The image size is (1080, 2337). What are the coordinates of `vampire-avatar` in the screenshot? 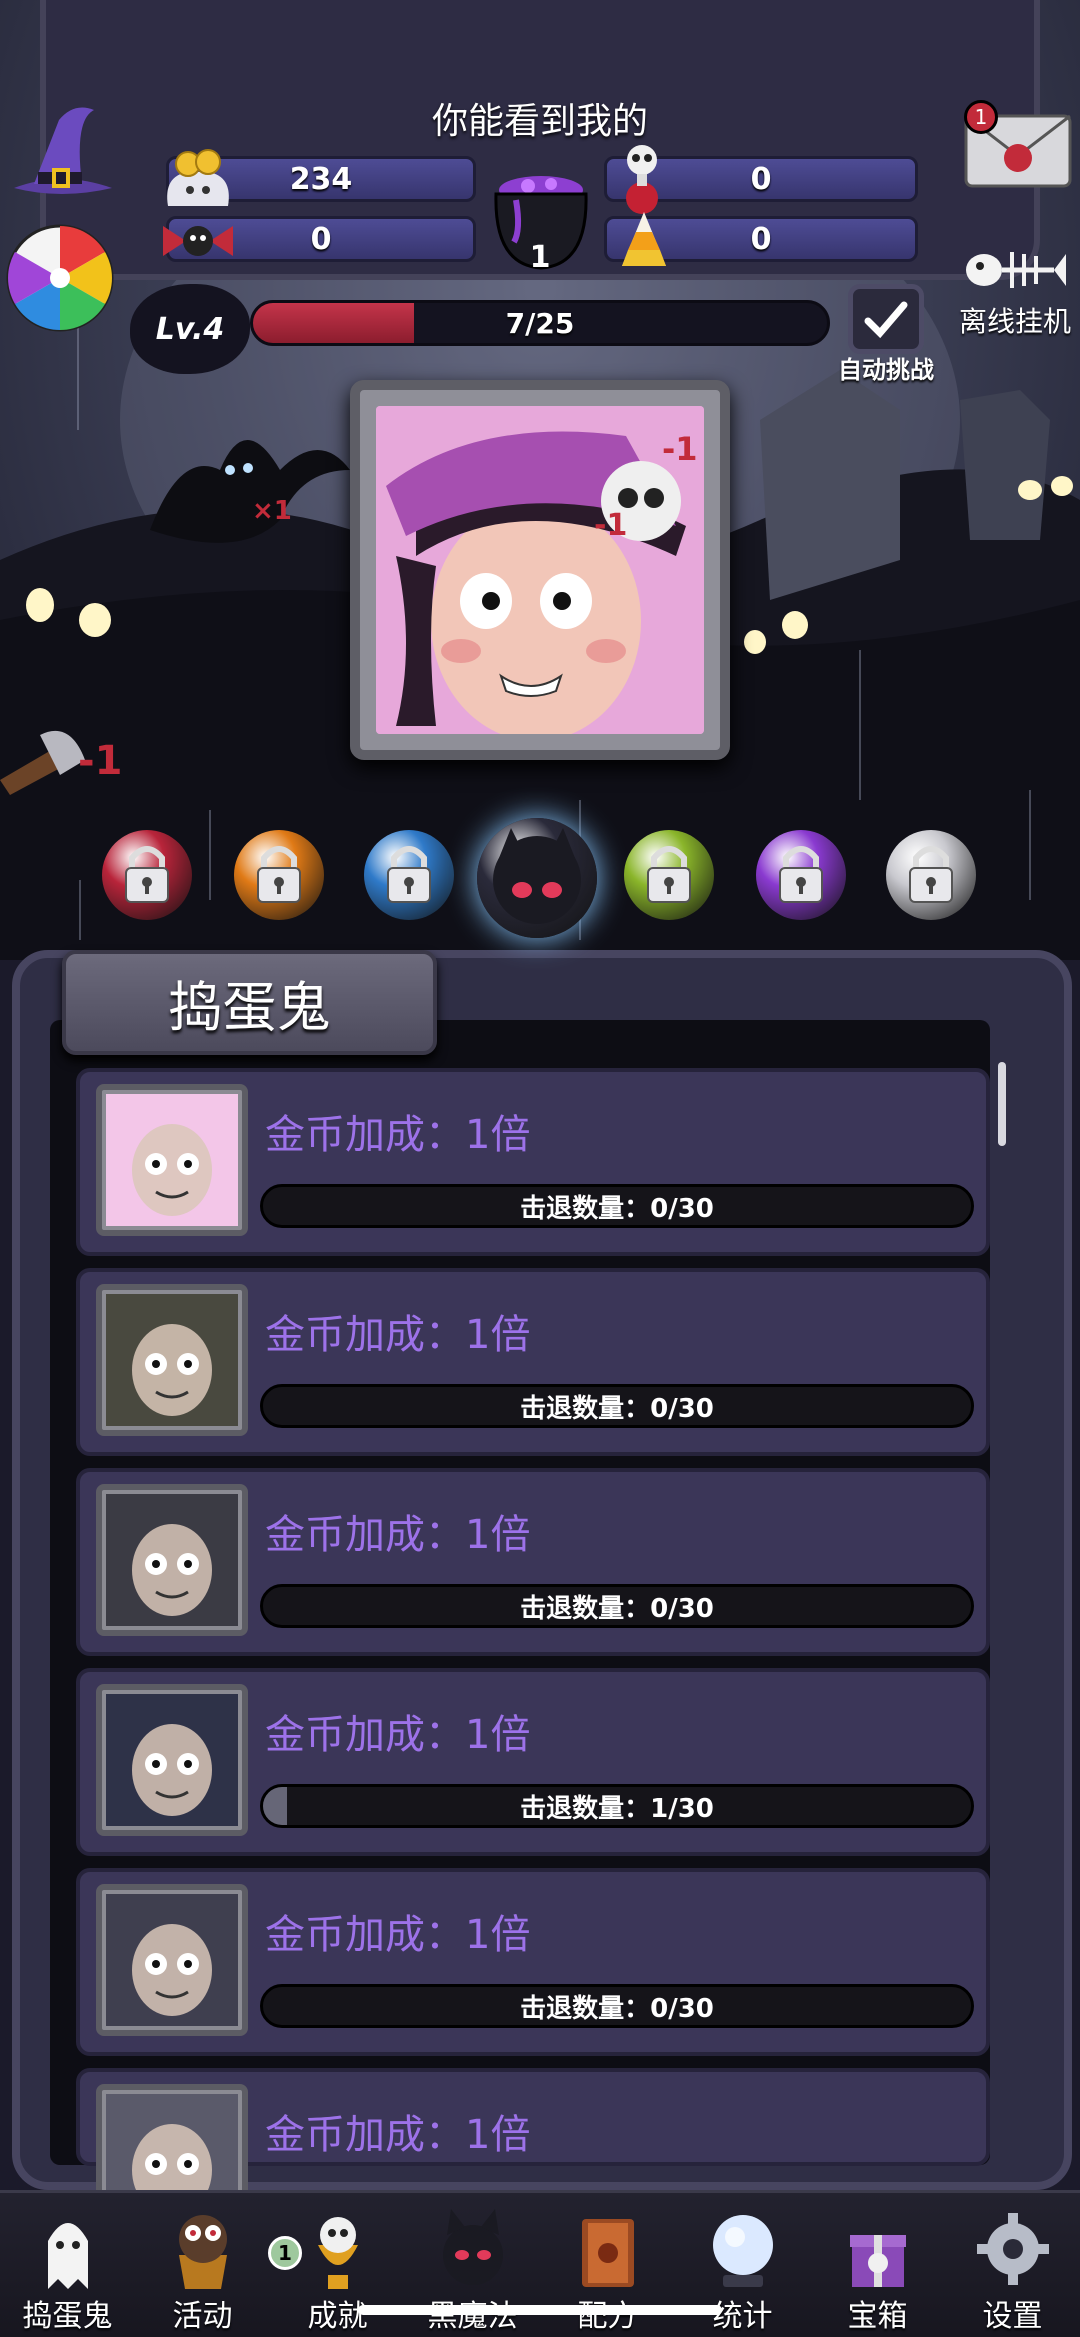 It's located at (172, 1760).